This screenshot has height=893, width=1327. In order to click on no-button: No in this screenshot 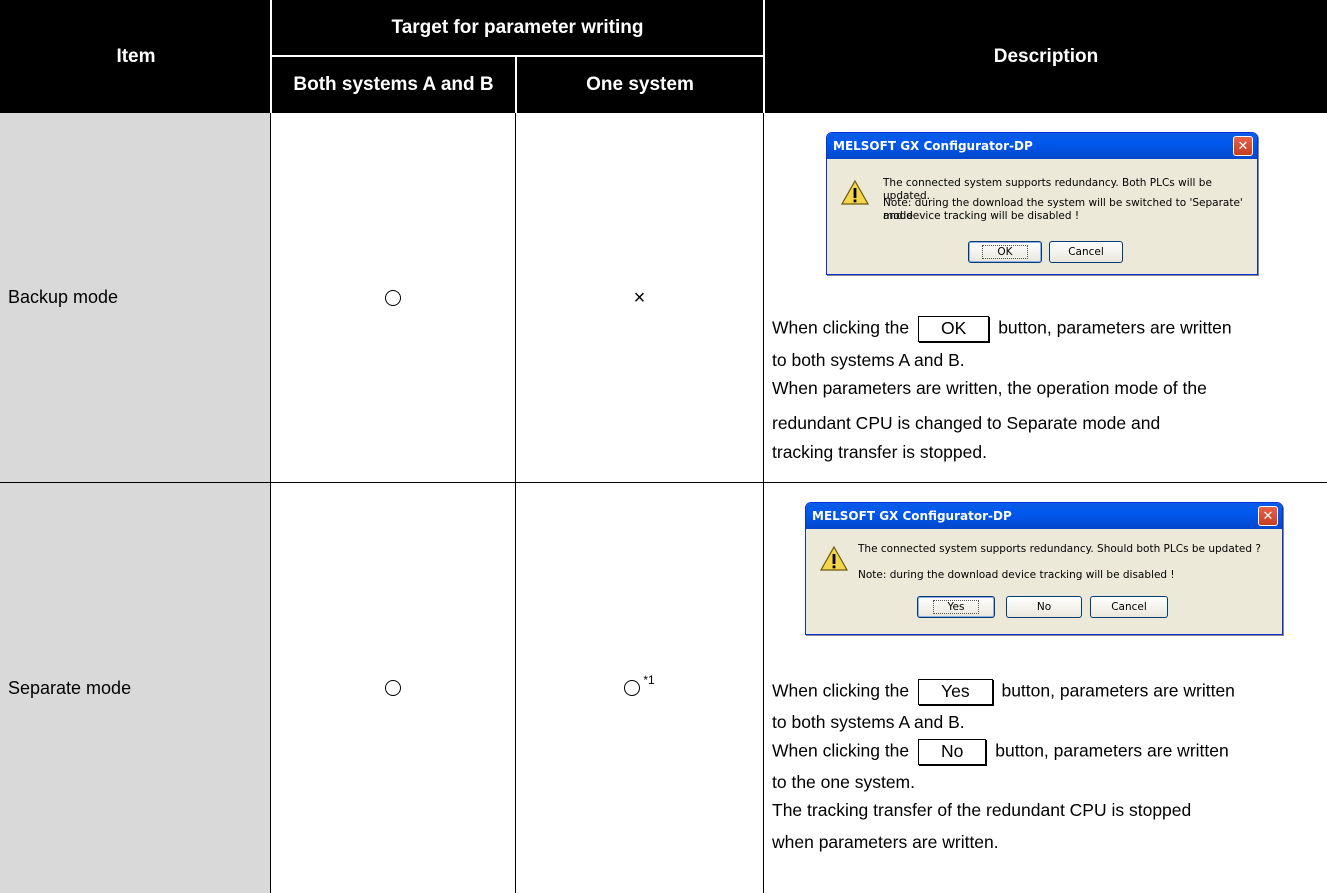, I will do `click(1044, 607)`.